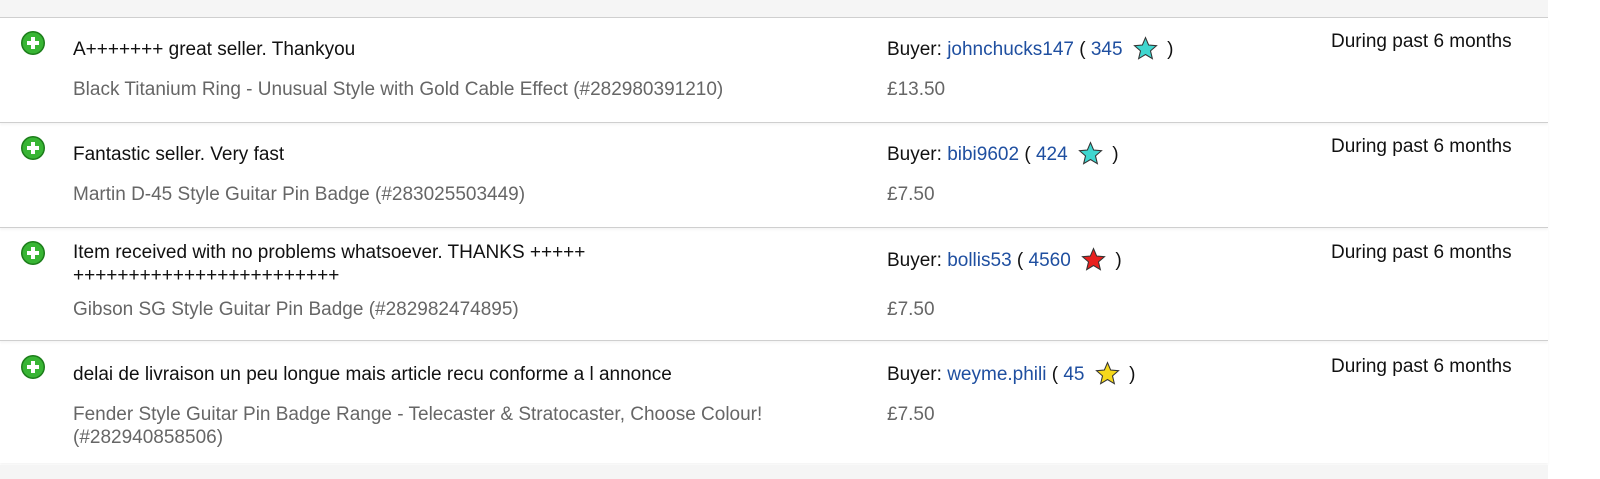 The height and width of the screenshot is (479, 1600). I want to click on buyer-score-link: 45, so click(1073, 374).